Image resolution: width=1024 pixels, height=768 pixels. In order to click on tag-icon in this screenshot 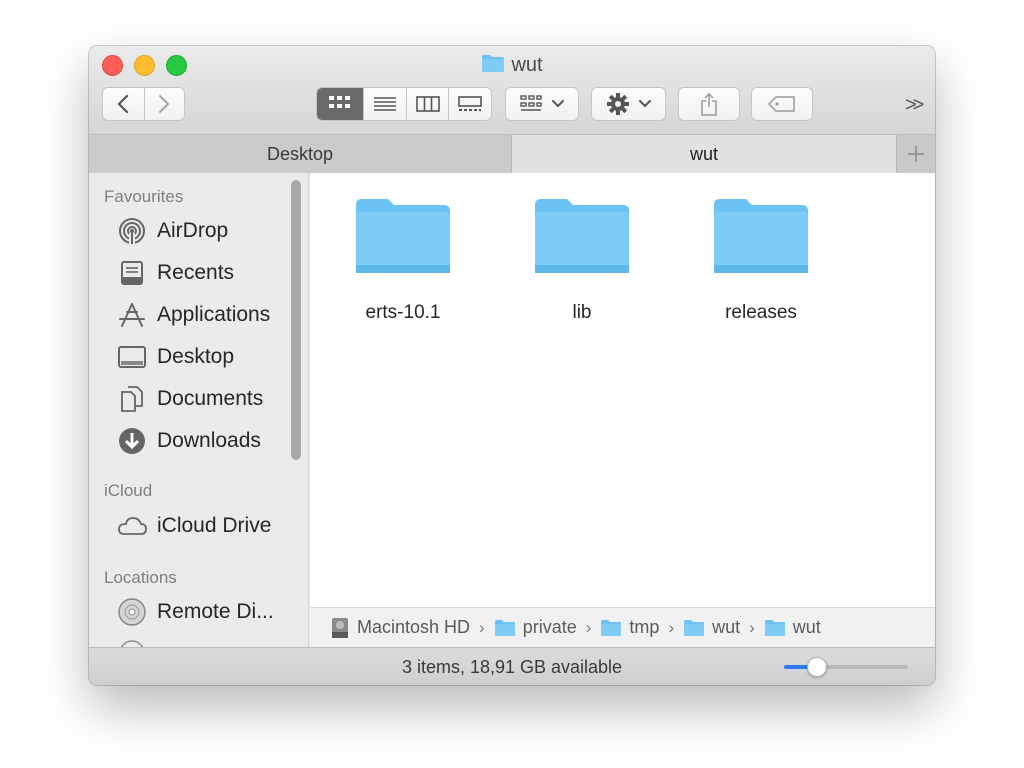, I will do `click(781, 104)`.